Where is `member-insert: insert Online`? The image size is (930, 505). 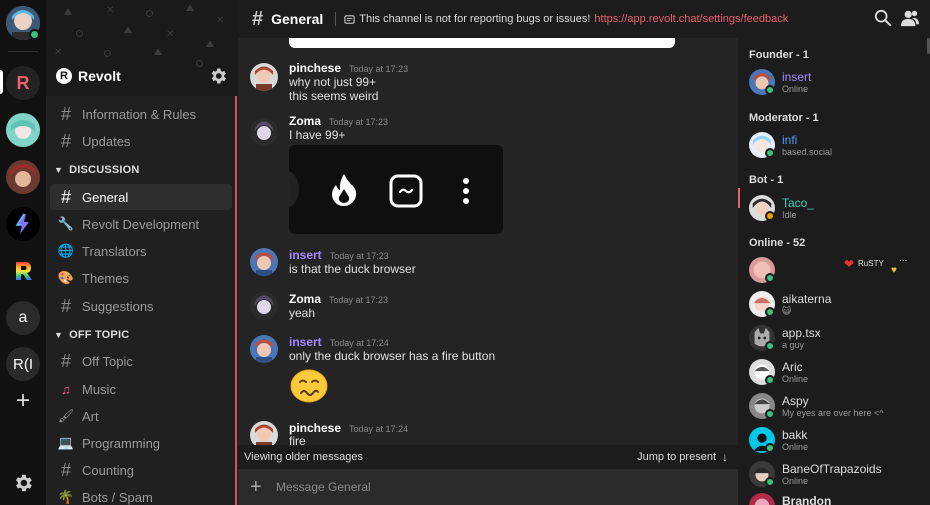 member-insert: insert Online is located at coordinates (837, 83).